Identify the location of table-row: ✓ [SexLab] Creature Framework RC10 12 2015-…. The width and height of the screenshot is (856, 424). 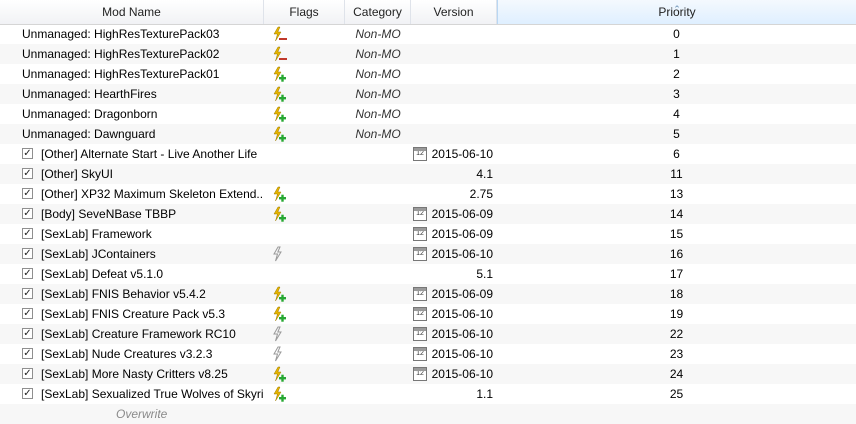
(428, 334).